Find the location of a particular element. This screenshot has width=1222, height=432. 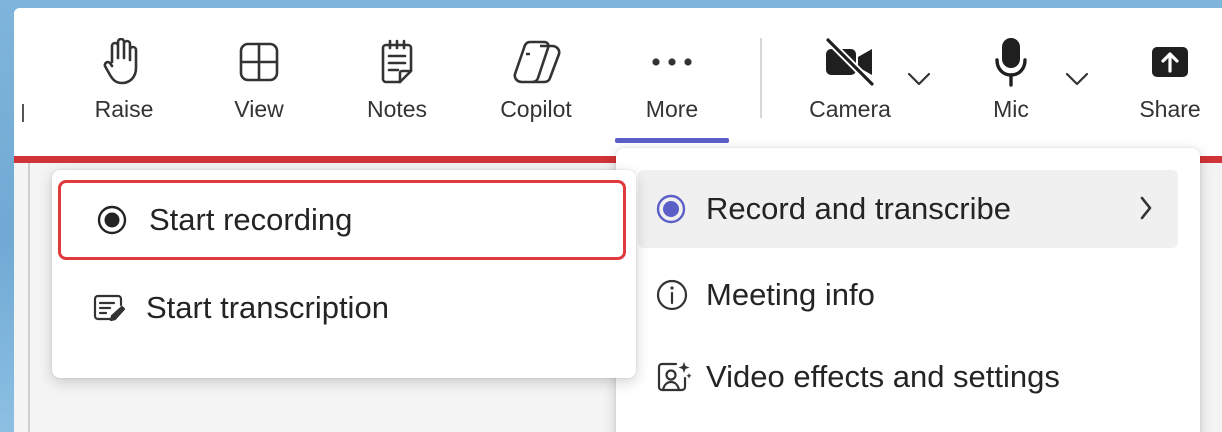

microphone-icon is located at coordinates (1011, 62).